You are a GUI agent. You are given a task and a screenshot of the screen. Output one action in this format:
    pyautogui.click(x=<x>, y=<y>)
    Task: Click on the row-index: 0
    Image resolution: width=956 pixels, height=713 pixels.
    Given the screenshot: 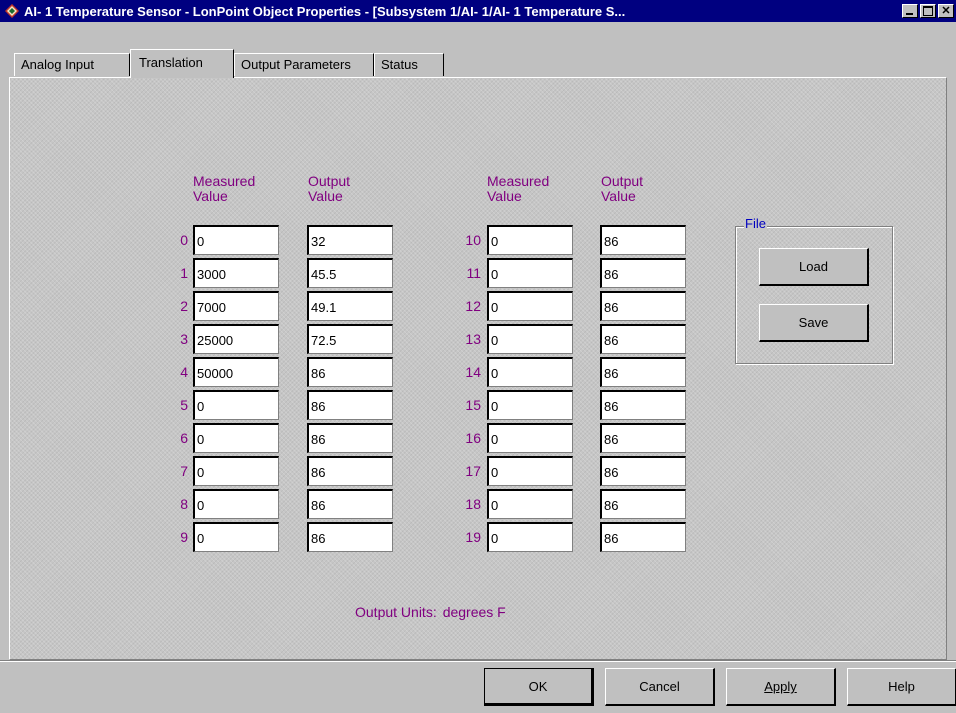 What is the action you would take?
    pyautogui.click(x=184, y=240)
    